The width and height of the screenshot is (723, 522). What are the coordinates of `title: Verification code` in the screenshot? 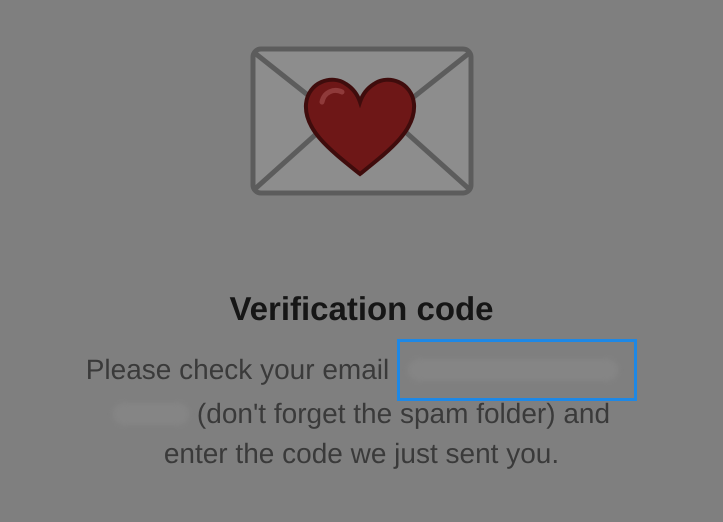 It's located at (361, 308).